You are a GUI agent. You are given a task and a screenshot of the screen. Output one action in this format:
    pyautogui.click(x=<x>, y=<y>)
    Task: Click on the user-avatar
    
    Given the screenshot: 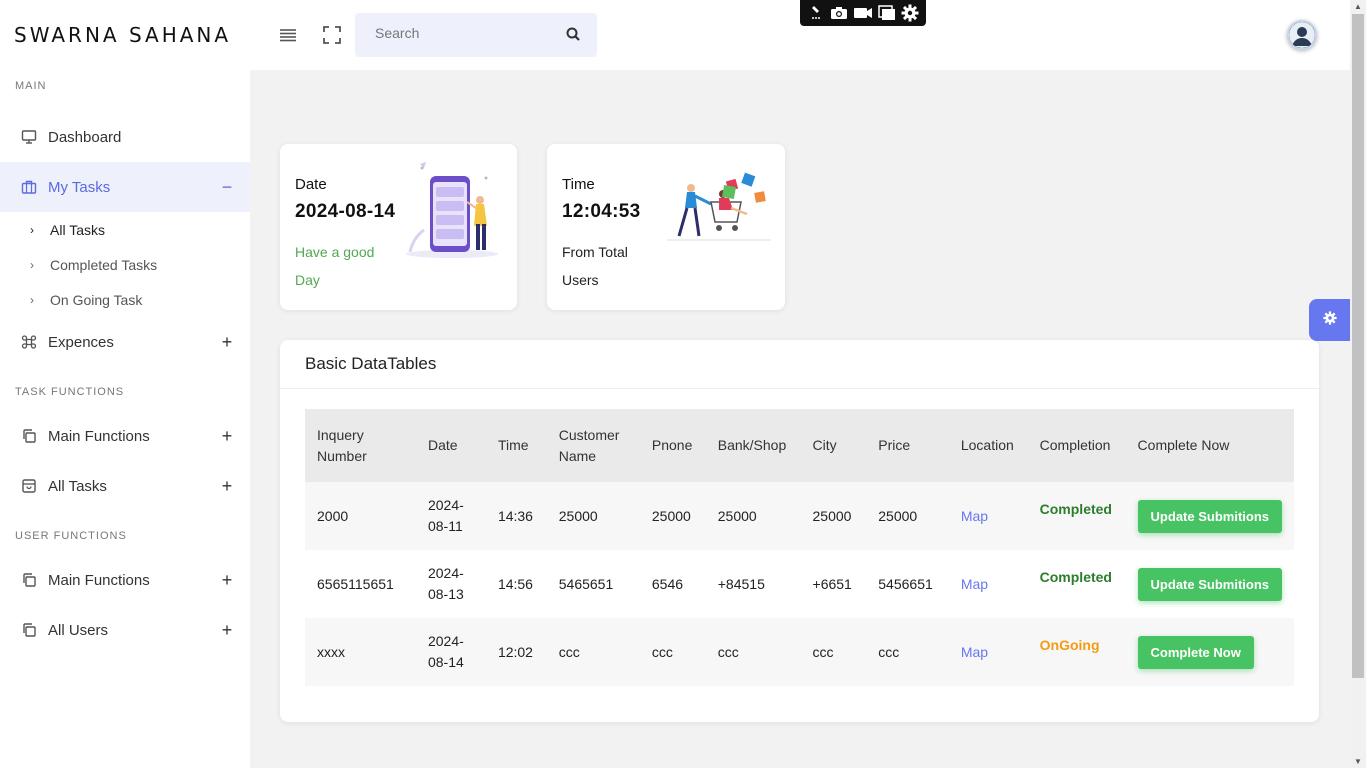 What is the action you would take?
    pyautogui.click(x=1302, y=35)
    